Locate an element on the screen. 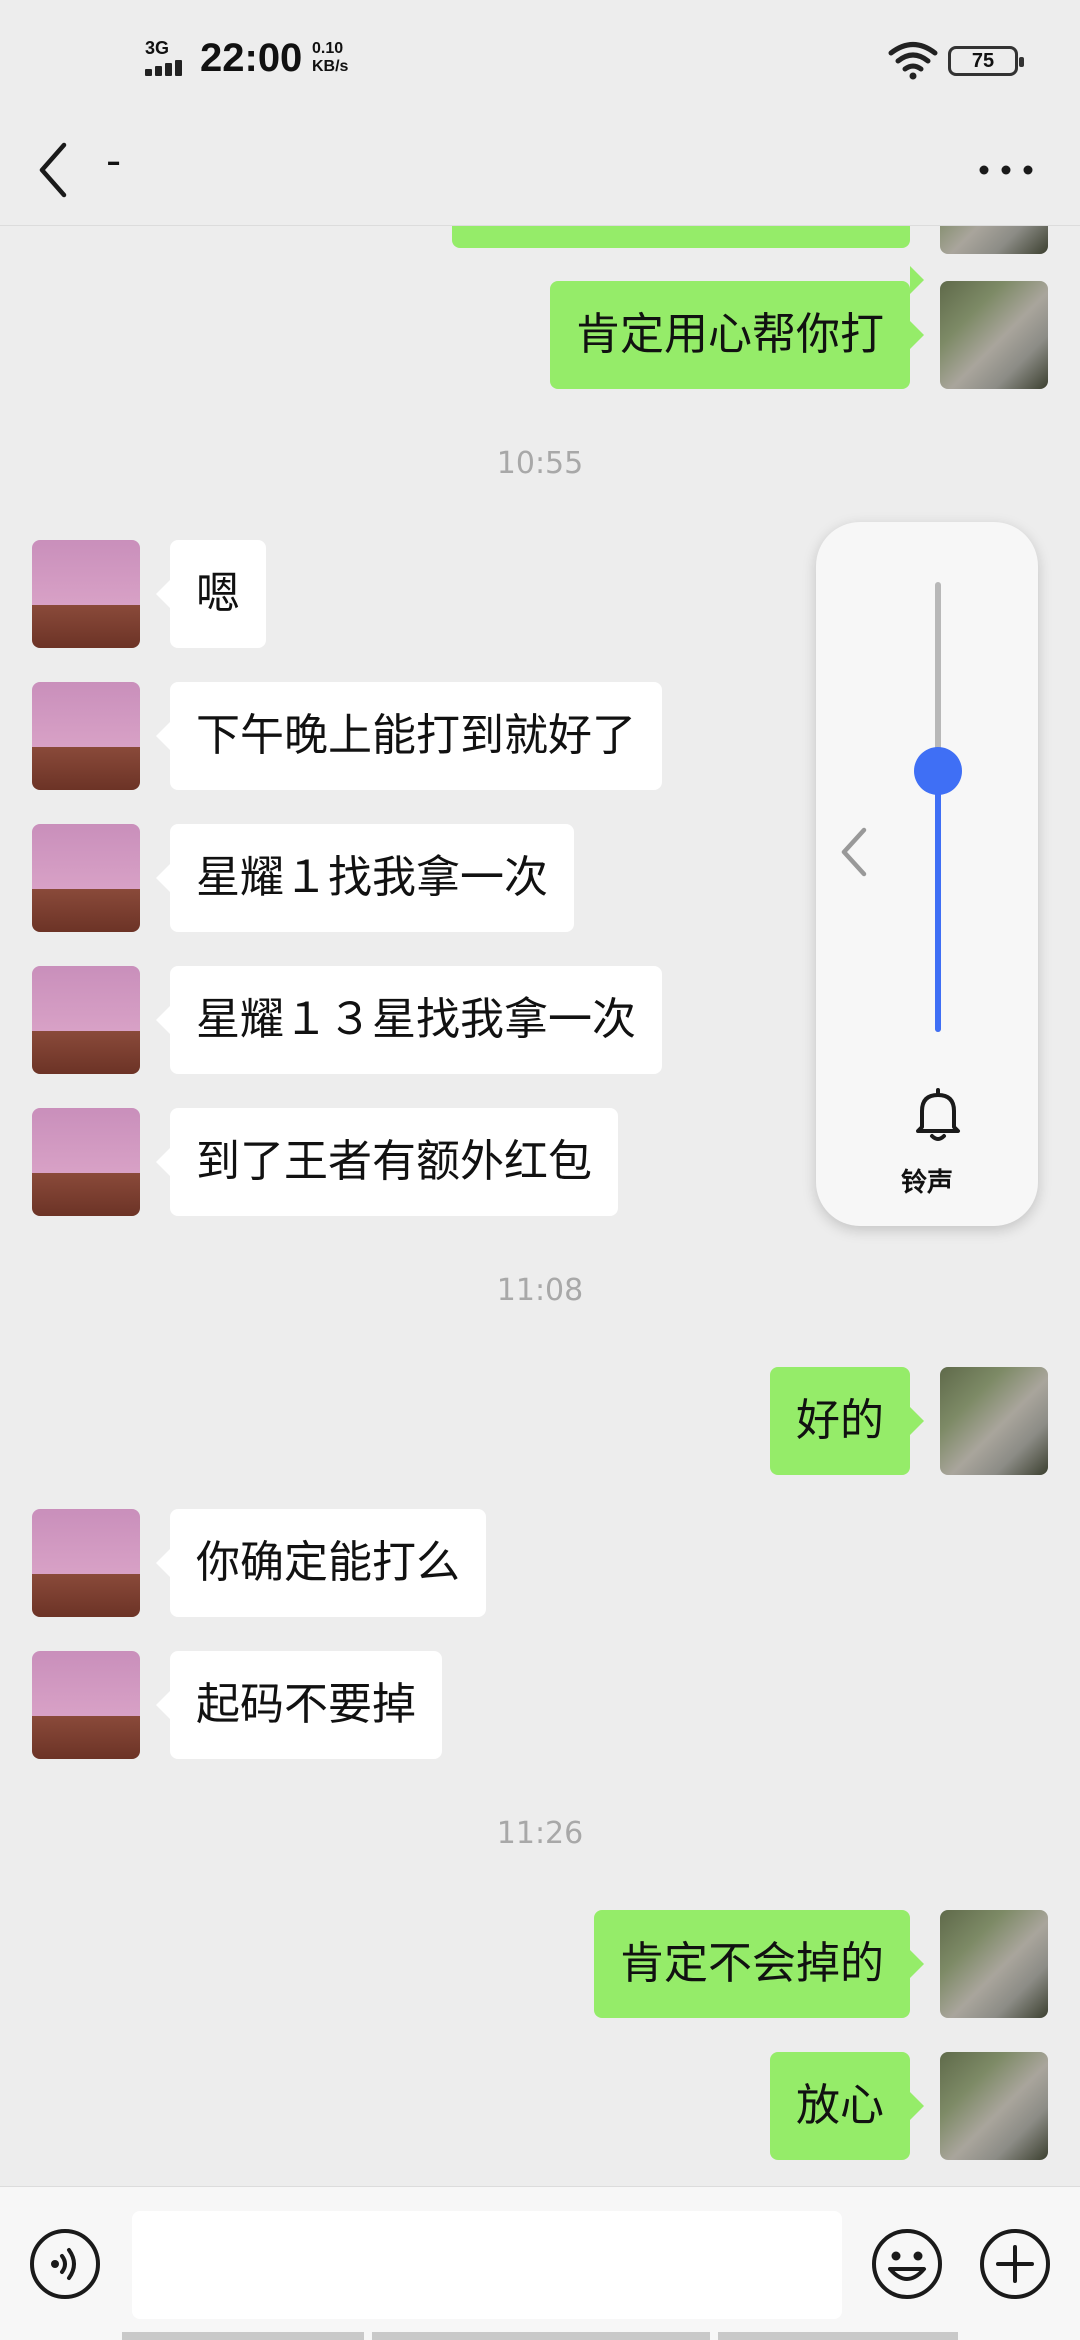 Image resolution: width=1080 pixels, height=2340 pixels. network-speed: 0.10 KB/s is located at coordinates (330, 58).